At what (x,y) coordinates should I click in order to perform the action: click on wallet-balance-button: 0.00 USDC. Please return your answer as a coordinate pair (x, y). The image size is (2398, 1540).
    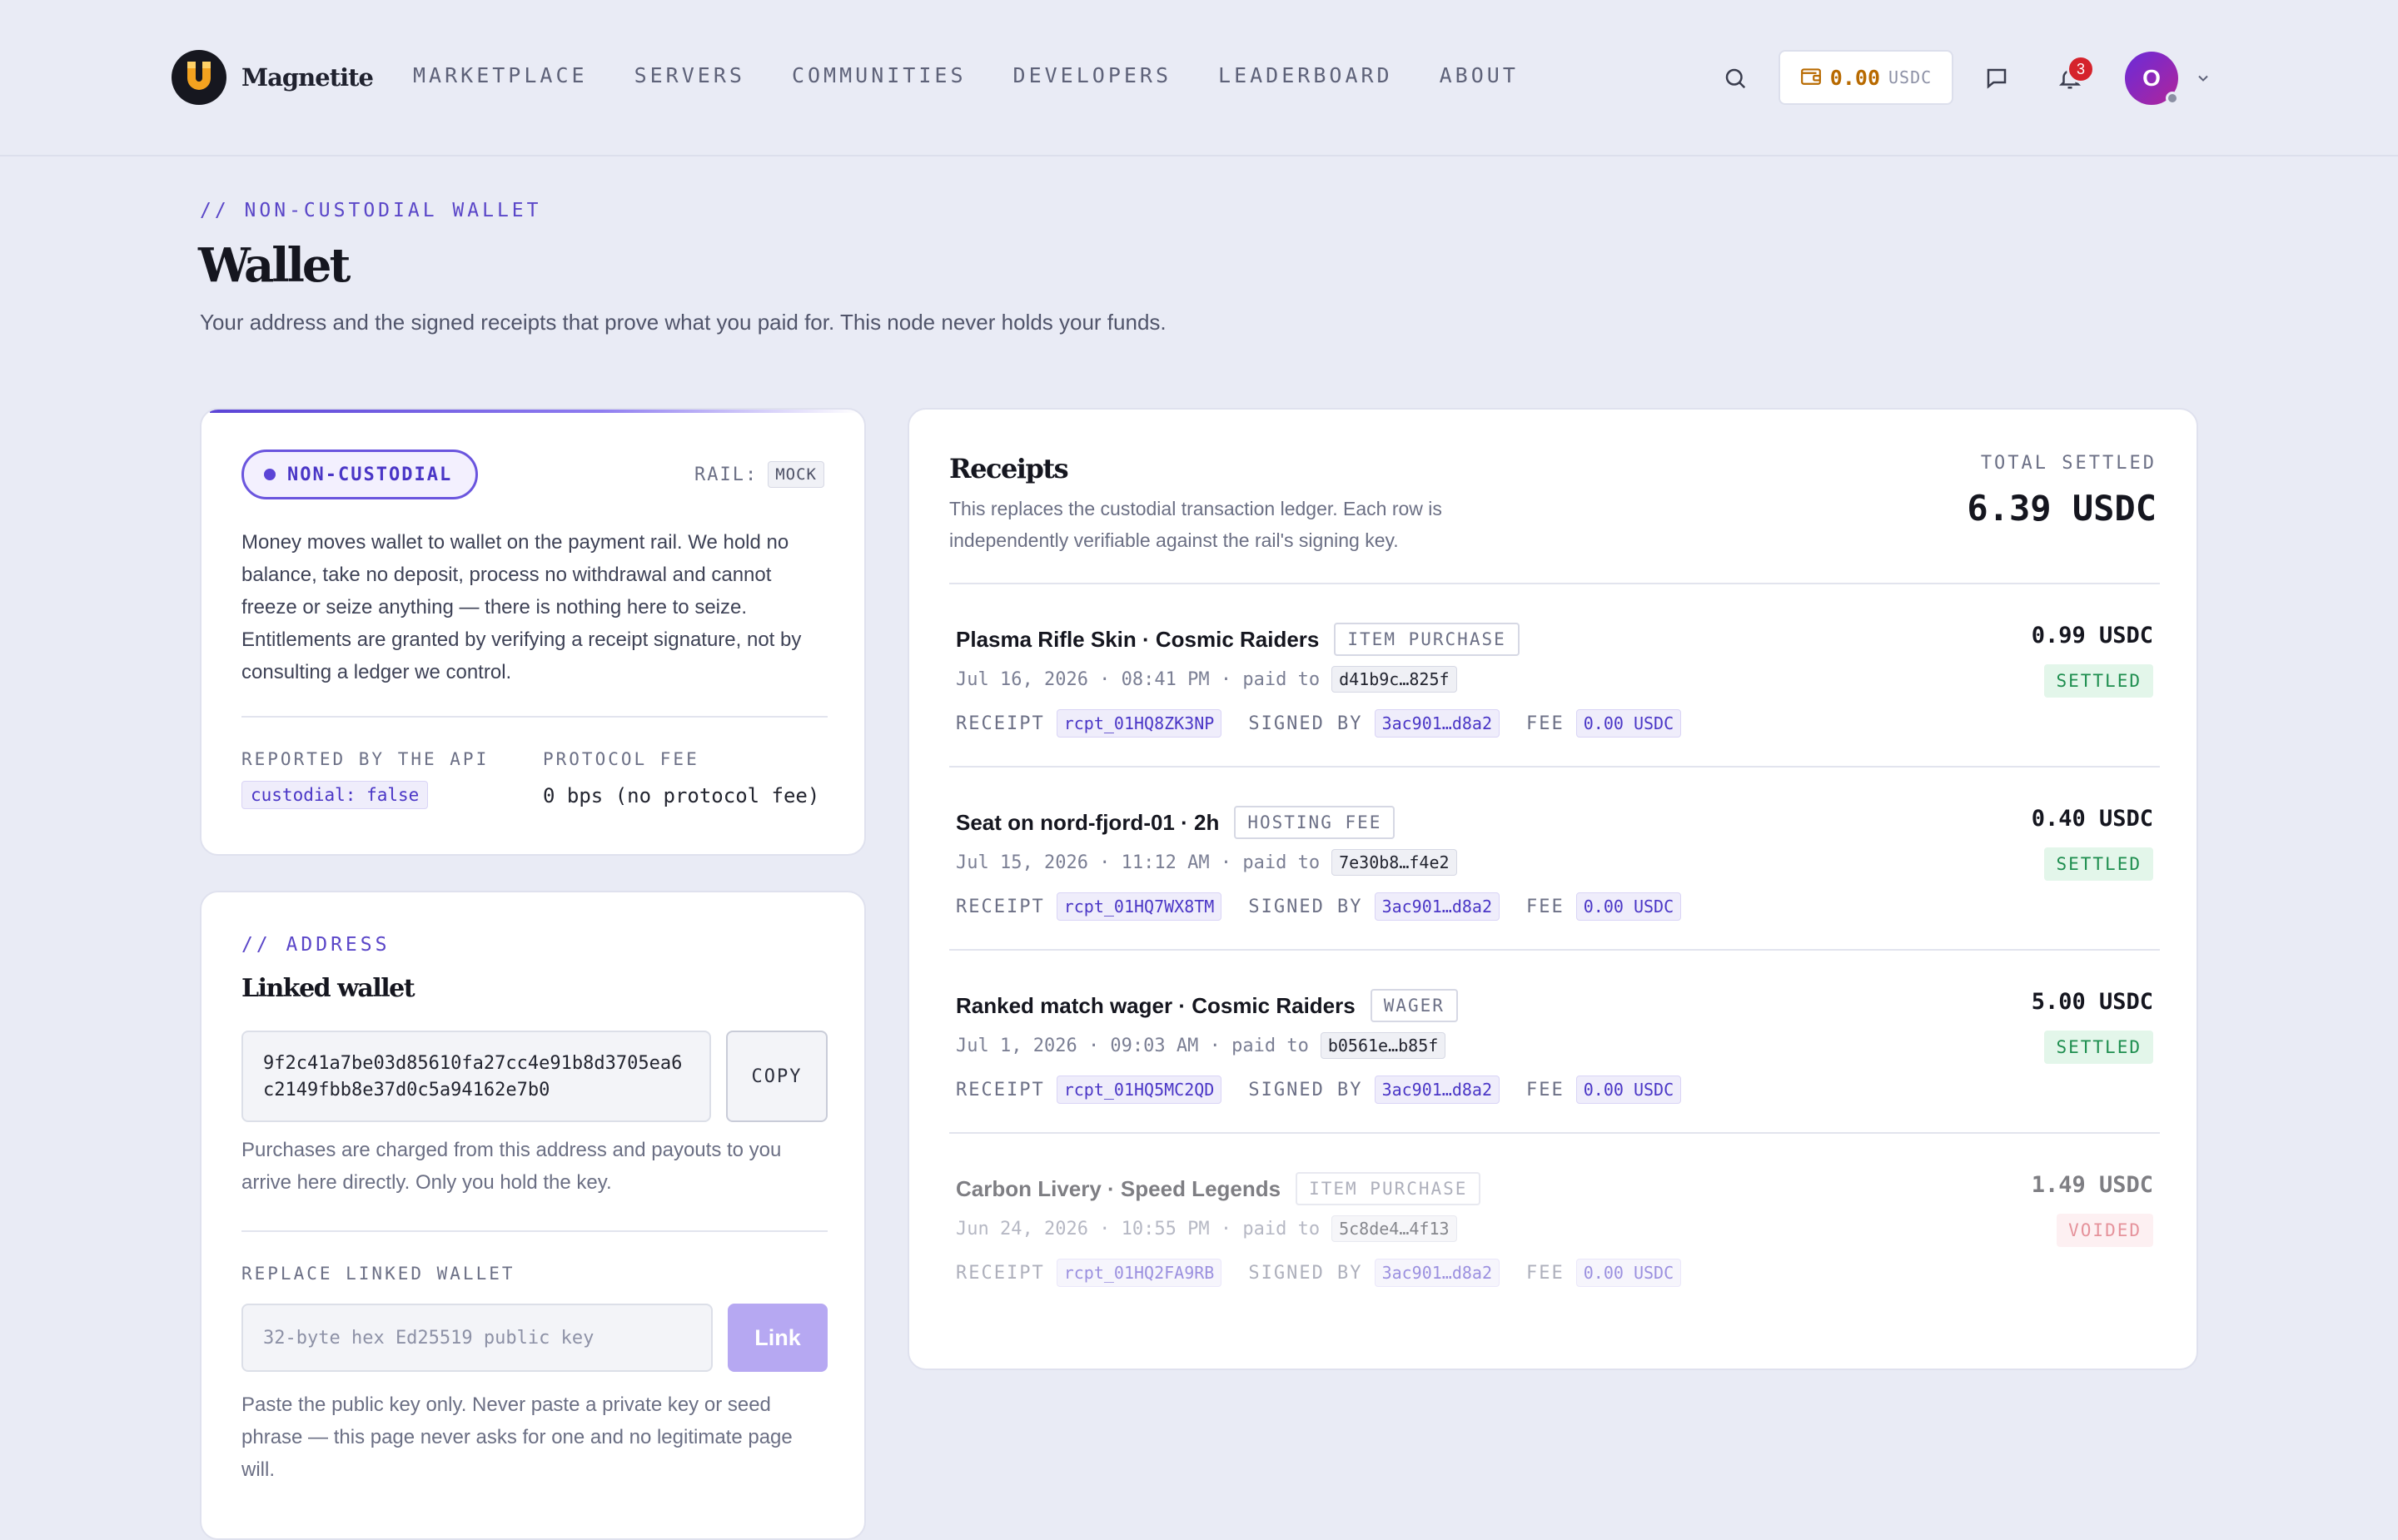
    Looking at the image, I should click on (1866, 77).